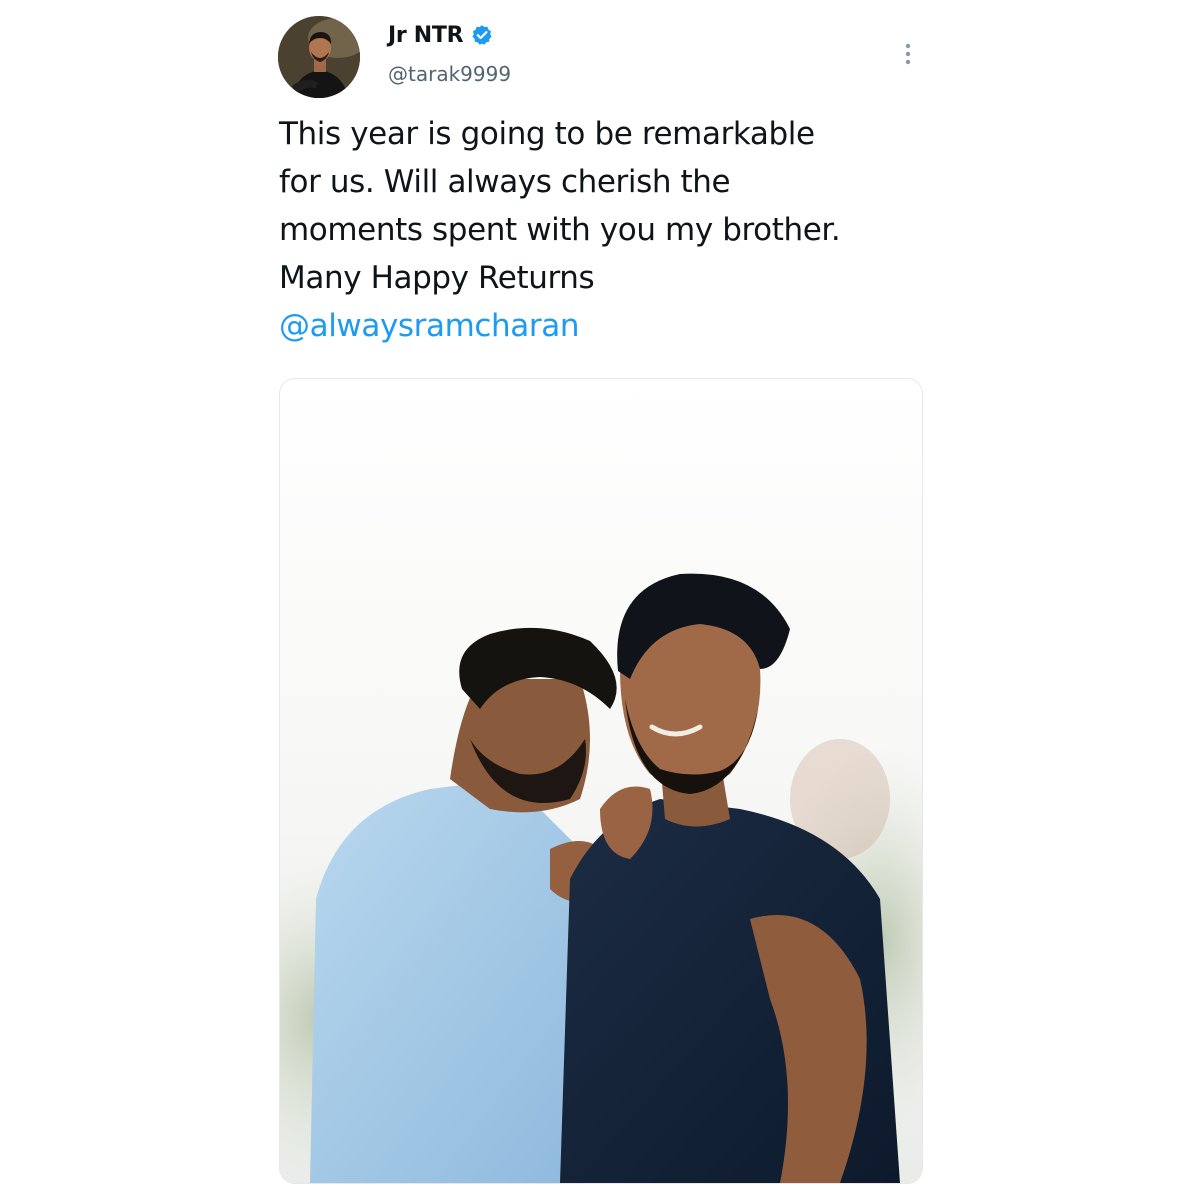 The image size is (1200, 1200). Describe the element at coordinates (429, 326) in the screenshot. I see `mention-link: @alwaysramcharan` at that location.